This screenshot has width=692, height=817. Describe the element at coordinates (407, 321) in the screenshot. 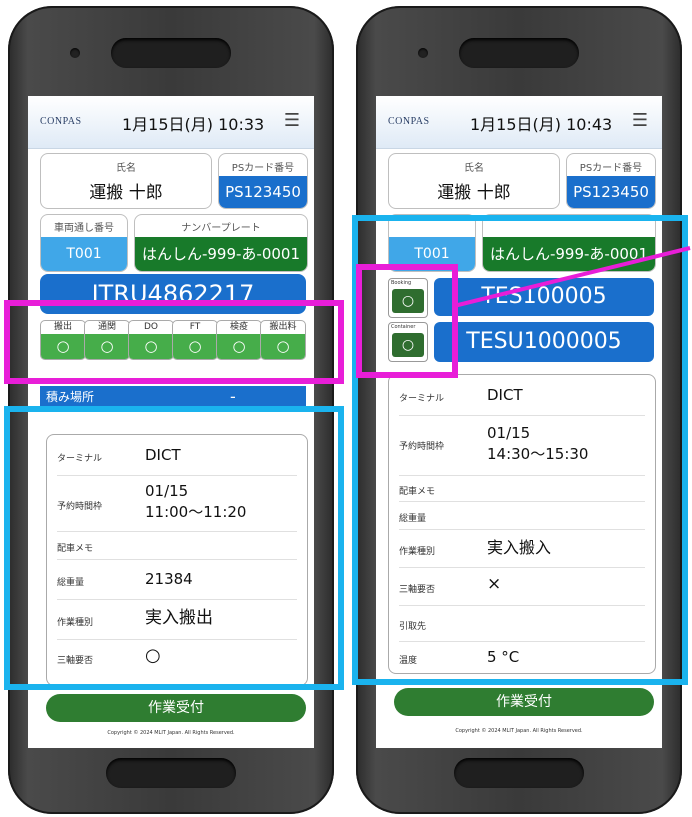

I see `booking-container-status-highlight` at that location.